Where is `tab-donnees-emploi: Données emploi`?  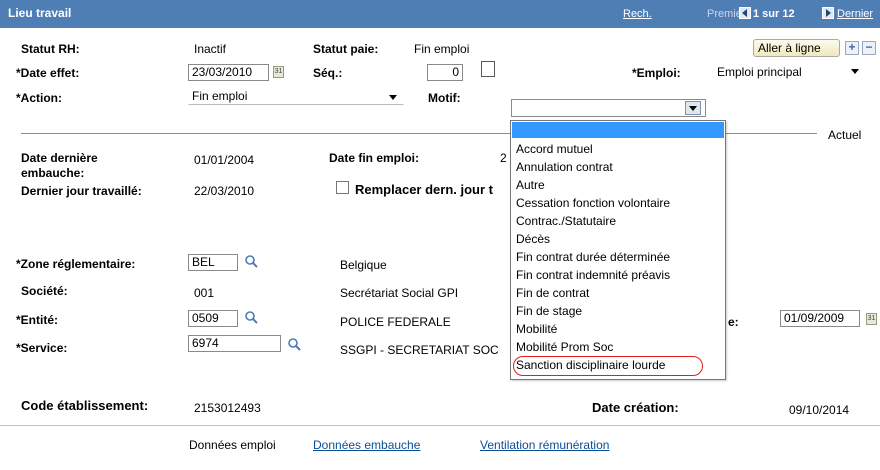 tab-donnees-emploi: Données emploi is located at coordinates (232, 445).